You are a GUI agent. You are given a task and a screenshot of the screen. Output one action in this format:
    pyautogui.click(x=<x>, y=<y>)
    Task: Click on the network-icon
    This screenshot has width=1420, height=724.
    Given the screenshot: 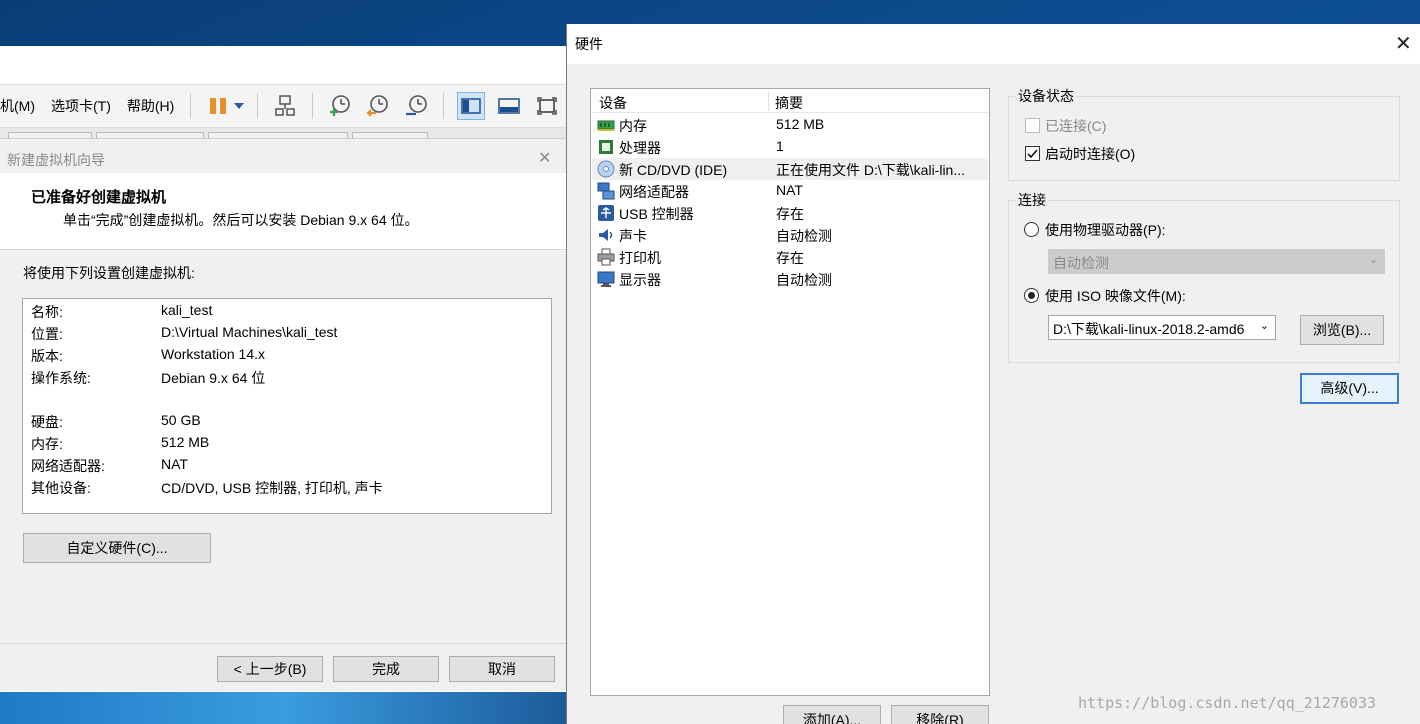 What is the action you would take?
    pyautogui.click(x=285, y=106)
    